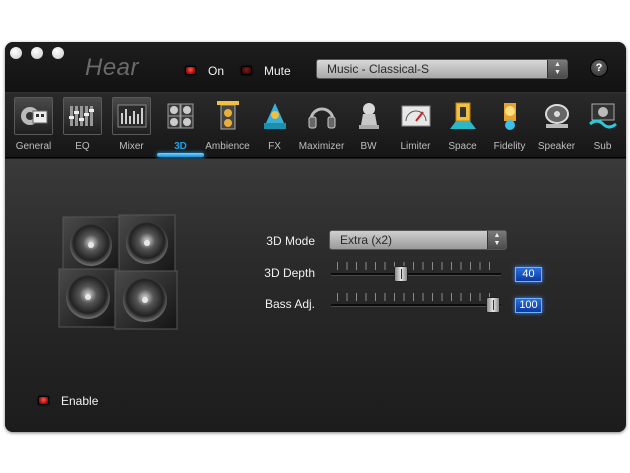 The height and width of the screenshot is (473, 630). What do you see at coordinates (43, 400) in the screenshot?
I see `enable-led-button` at bounding box center [43, 400].